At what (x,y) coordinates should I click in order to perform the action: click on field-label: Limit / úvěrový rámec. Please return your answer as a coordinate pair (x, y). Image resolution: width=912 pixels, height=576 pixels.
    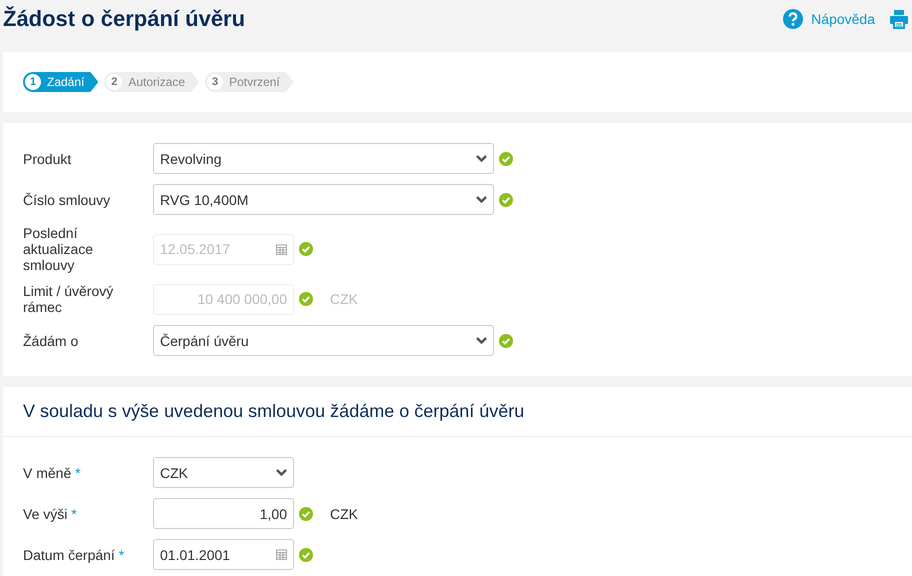
    Looking at the image, I should click on (68, 299).